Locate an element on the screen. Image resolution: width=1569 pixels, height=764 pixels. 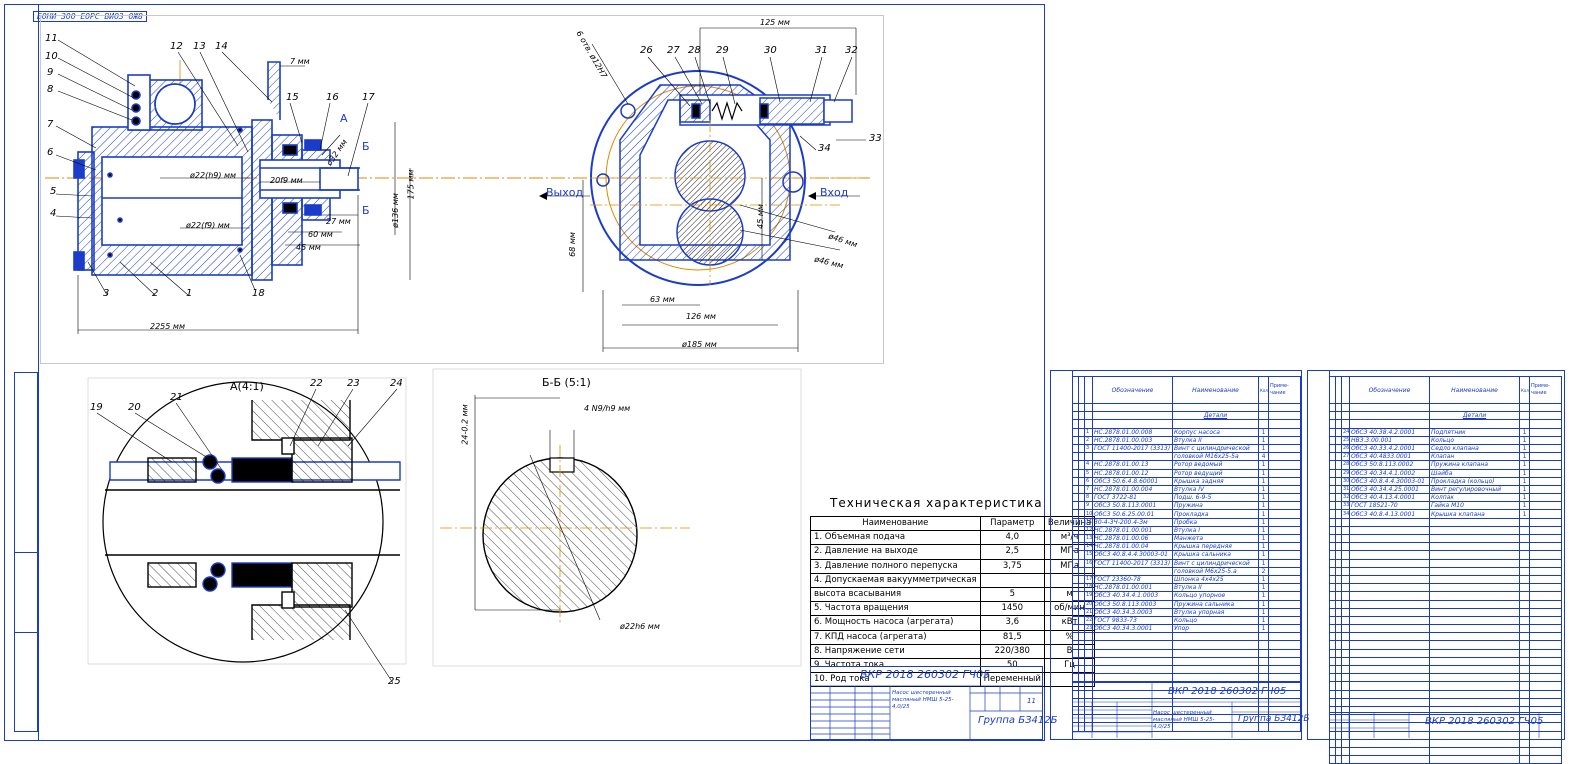
spec-cell-designation: ОбСЗ 40.8.4.13.0001 is located at coordinates (1389, 514).